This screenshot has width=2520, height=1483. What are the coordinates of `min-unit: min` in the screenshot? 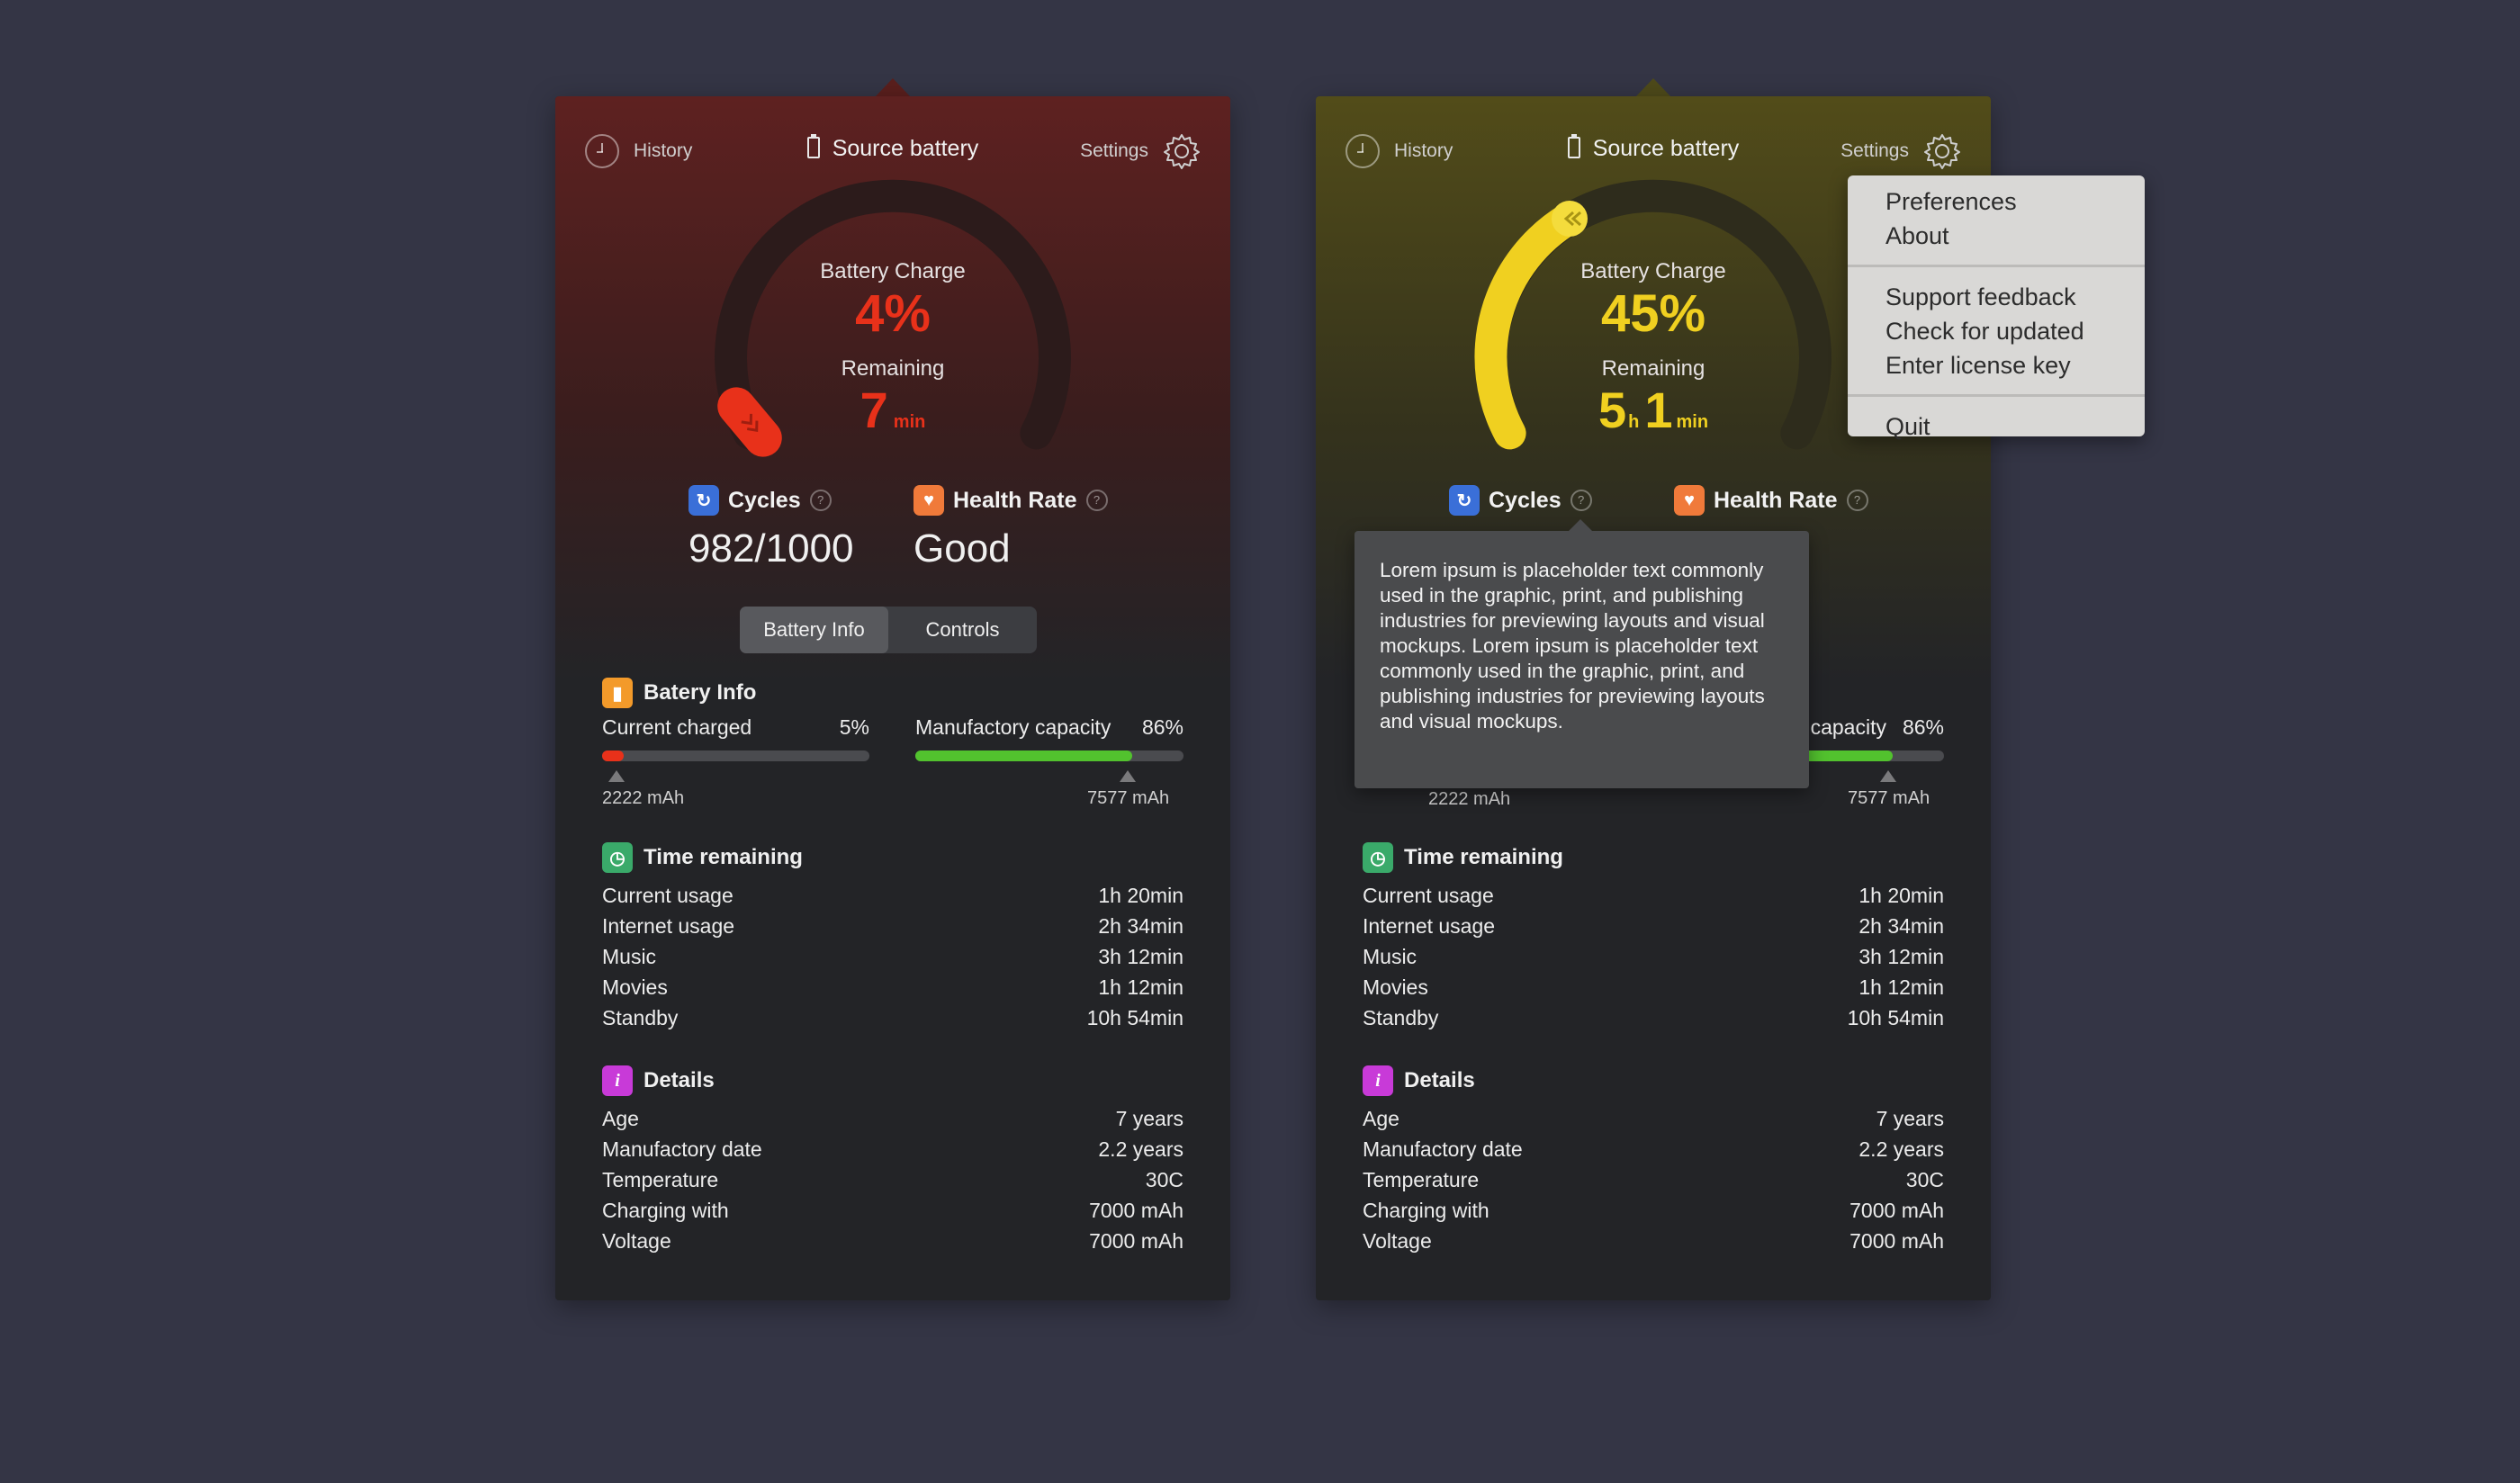 It's located at (910, 422).